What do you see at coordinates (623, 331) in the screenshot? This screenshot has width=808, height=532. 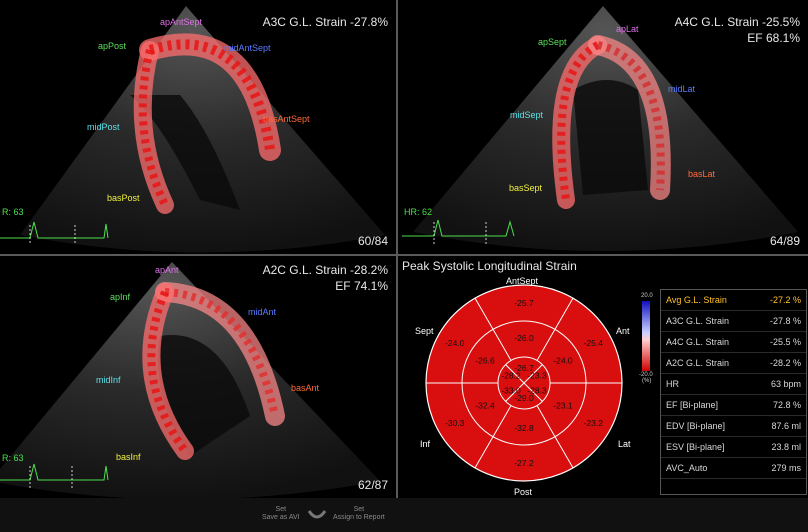 I see `label-ant: Ant` at bounding box center [623, 331].